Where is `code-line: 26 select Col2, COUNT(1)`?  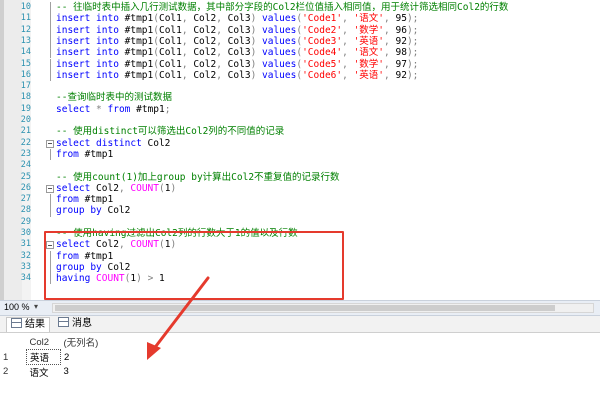
code-line: 26 select Col2, COUNT(1) is located at coordinates (300, 188).